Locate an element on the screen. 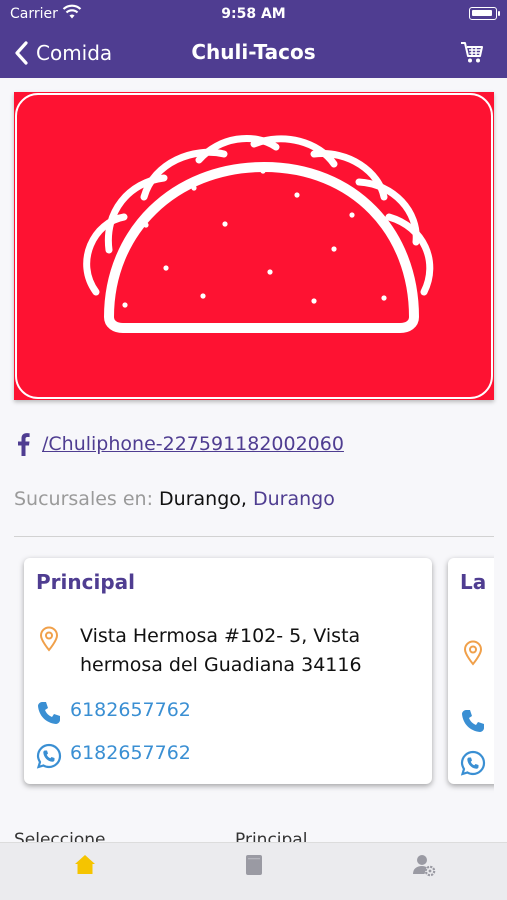 This screenshot has height=900, width=507. cart-icon is located at coordinates (472, 53).